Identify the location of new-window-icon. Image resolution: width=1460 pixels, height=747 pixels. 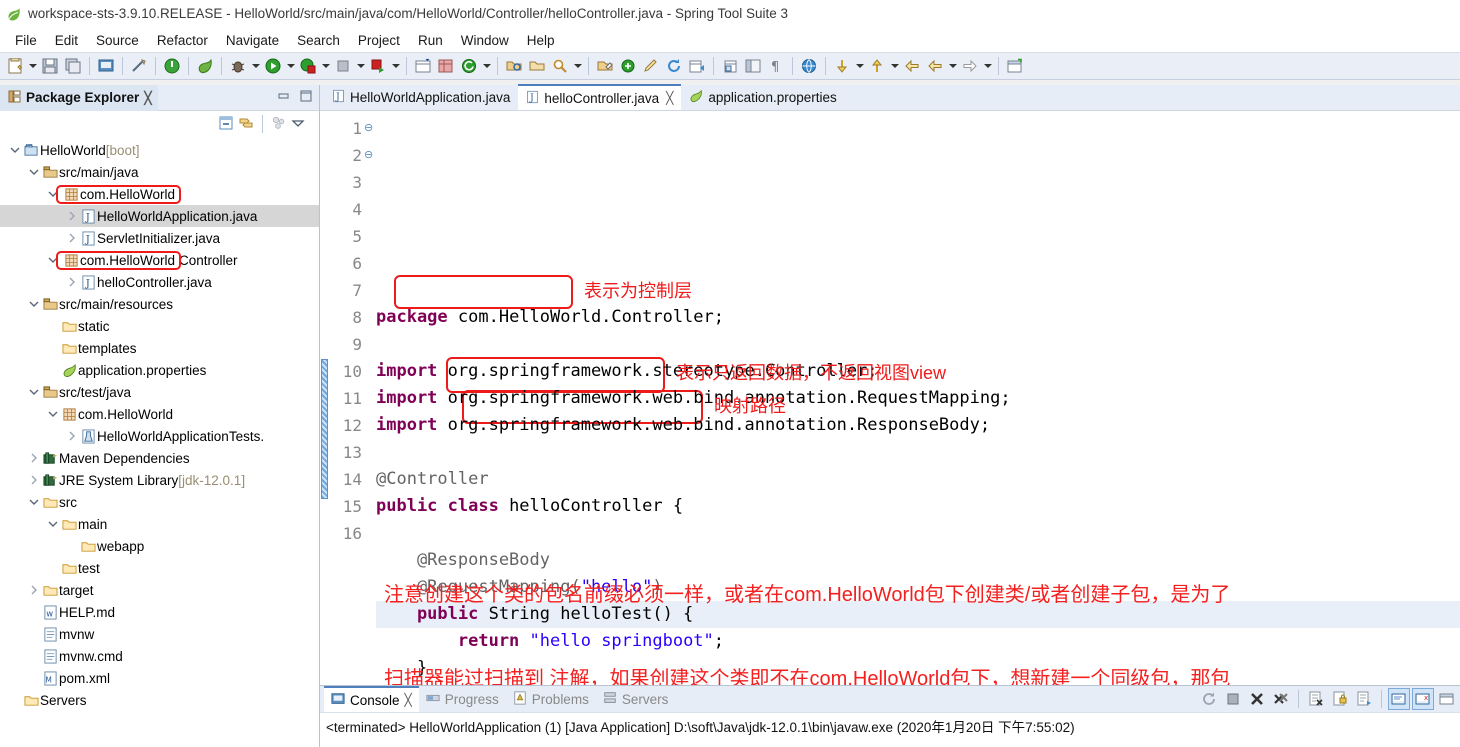
(1015, 66).